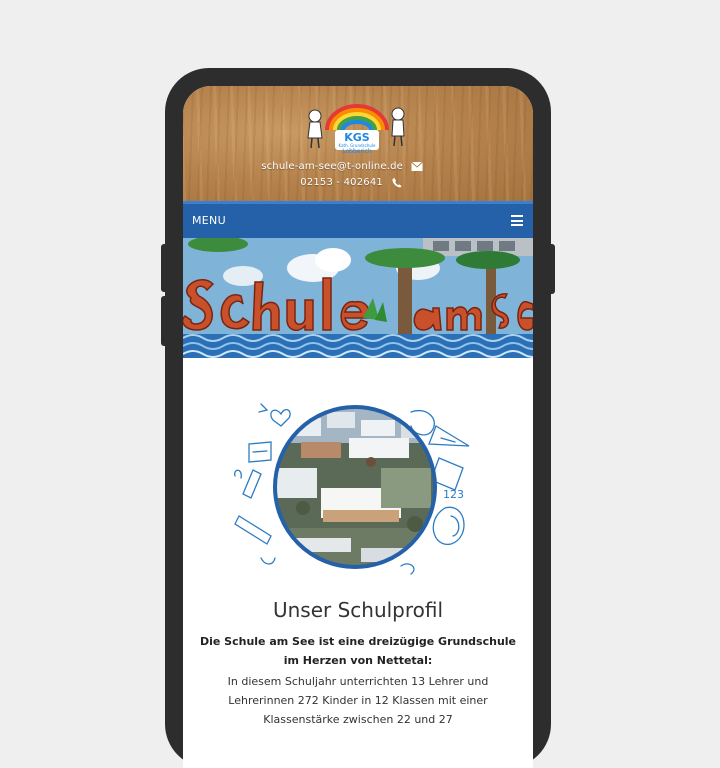  I want to click on nav-menu-bar: MENU, so click(358, 219).